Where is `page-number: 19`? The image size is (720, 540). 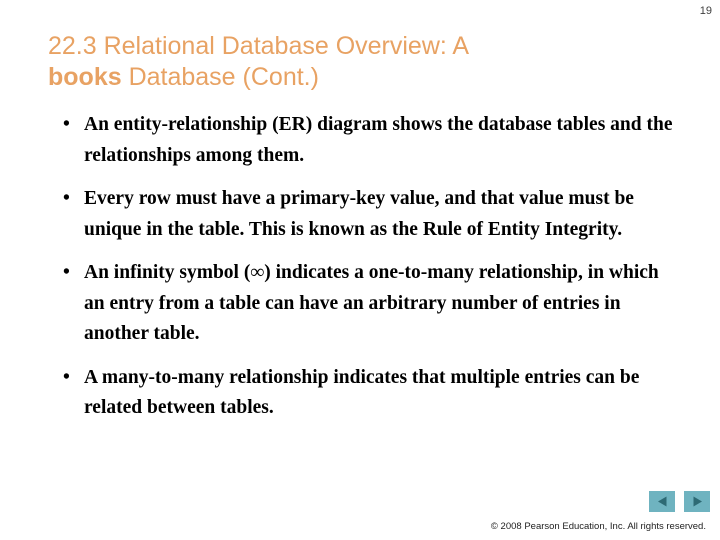
page-number: 19 is located at coordinates (705, 11).